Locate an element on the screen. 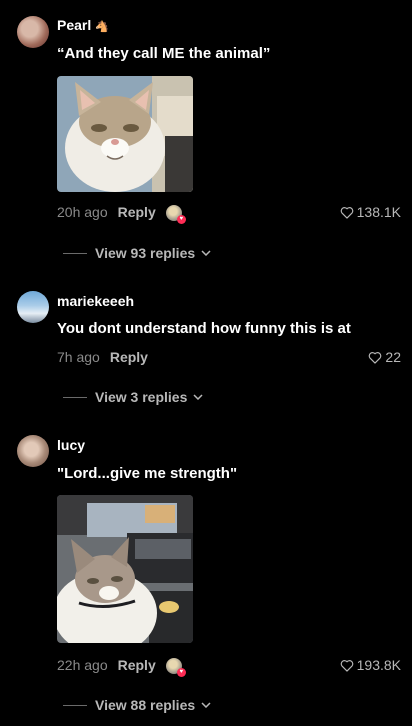 This screenshot has width=412, height=726. comment-text: You dont understand how funny this is at is located at coordinates (204, 328).